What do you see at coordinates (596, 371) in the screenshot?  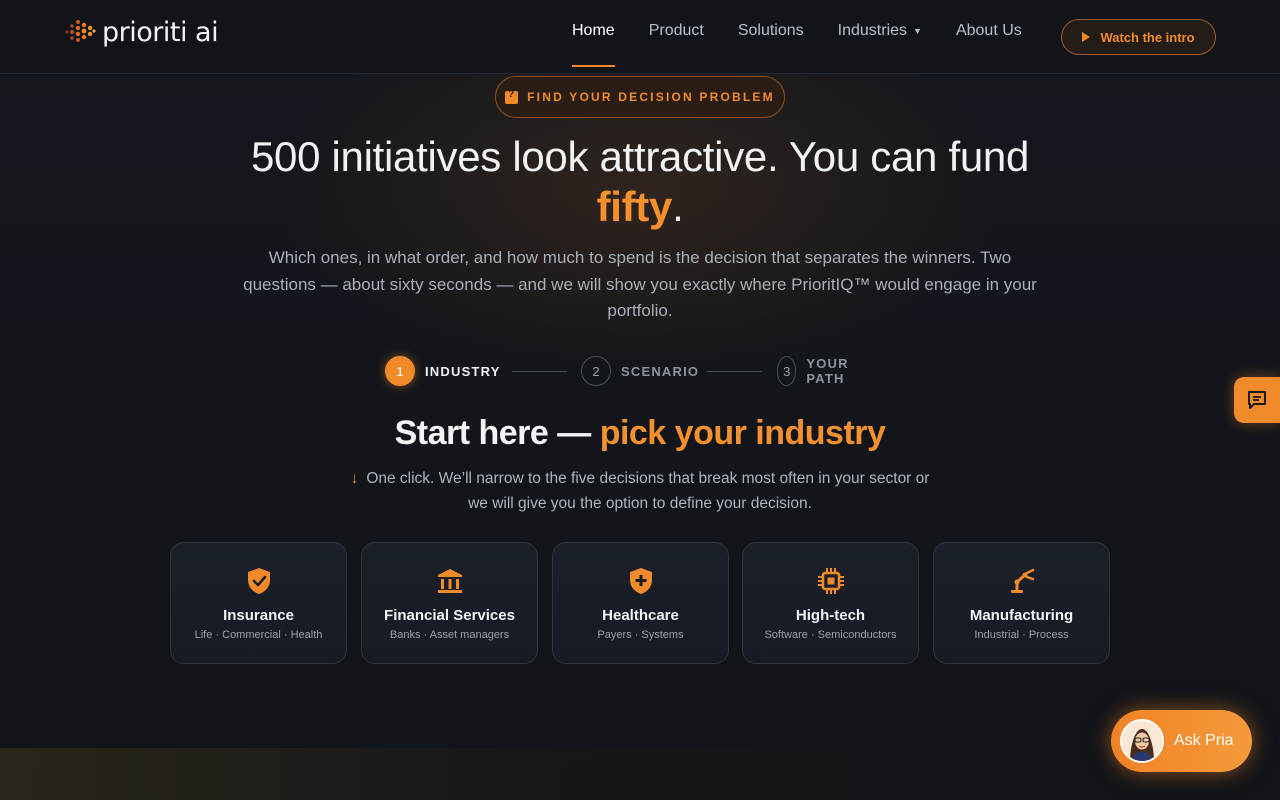 I see `step-number: 2` at bounding box center [596, 371].